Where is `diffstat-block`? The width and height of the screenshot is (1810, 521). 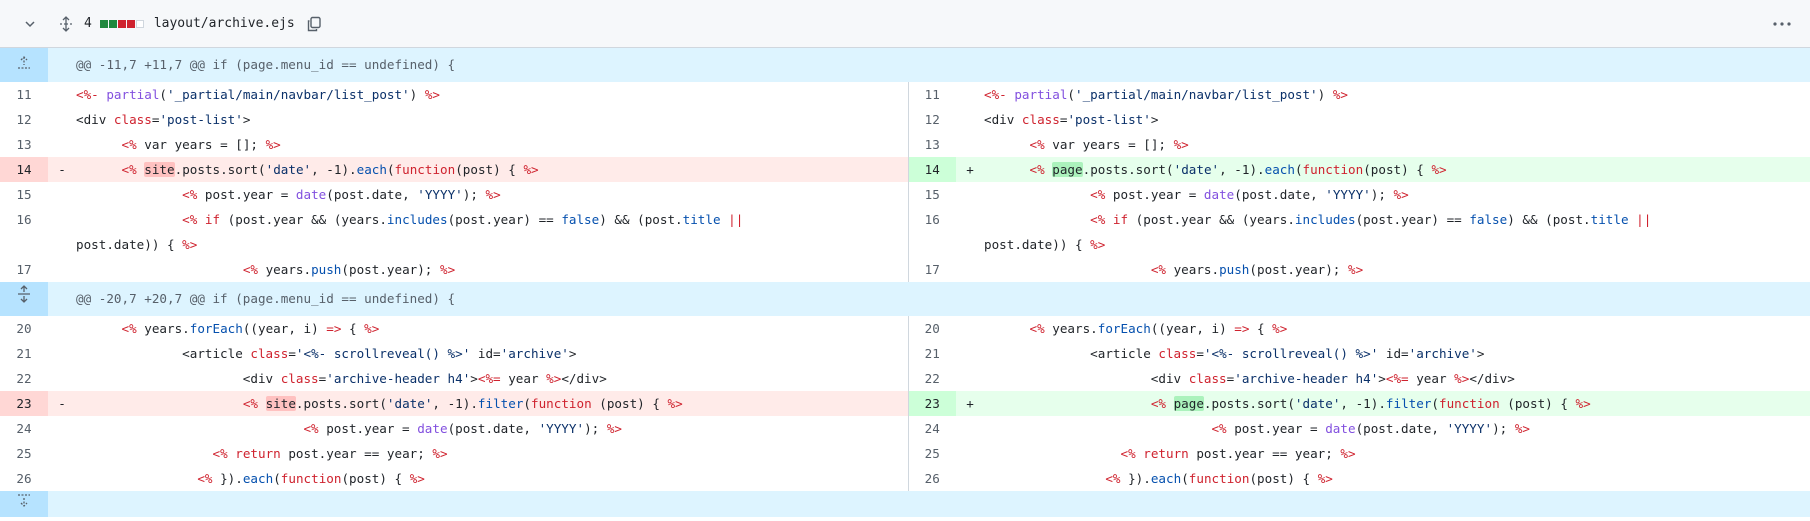 diffstat-block is located at coordinates (103, 23).